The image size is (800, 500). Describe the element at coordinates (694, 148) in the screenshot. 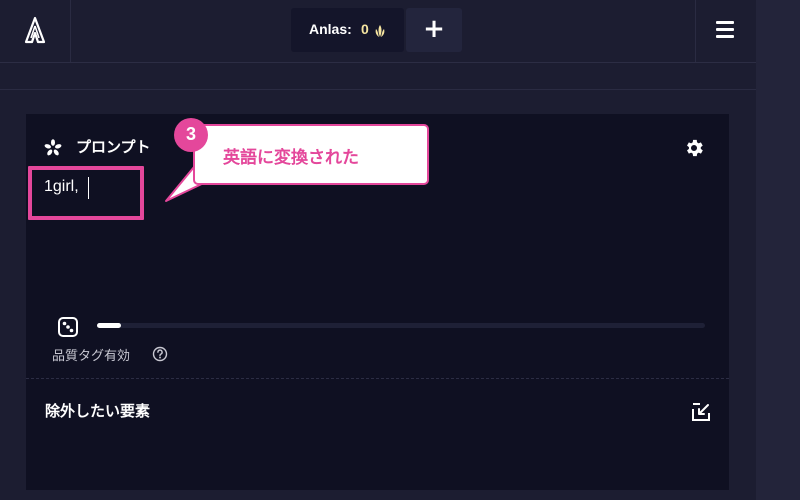

I see `gear-icon` at that location.